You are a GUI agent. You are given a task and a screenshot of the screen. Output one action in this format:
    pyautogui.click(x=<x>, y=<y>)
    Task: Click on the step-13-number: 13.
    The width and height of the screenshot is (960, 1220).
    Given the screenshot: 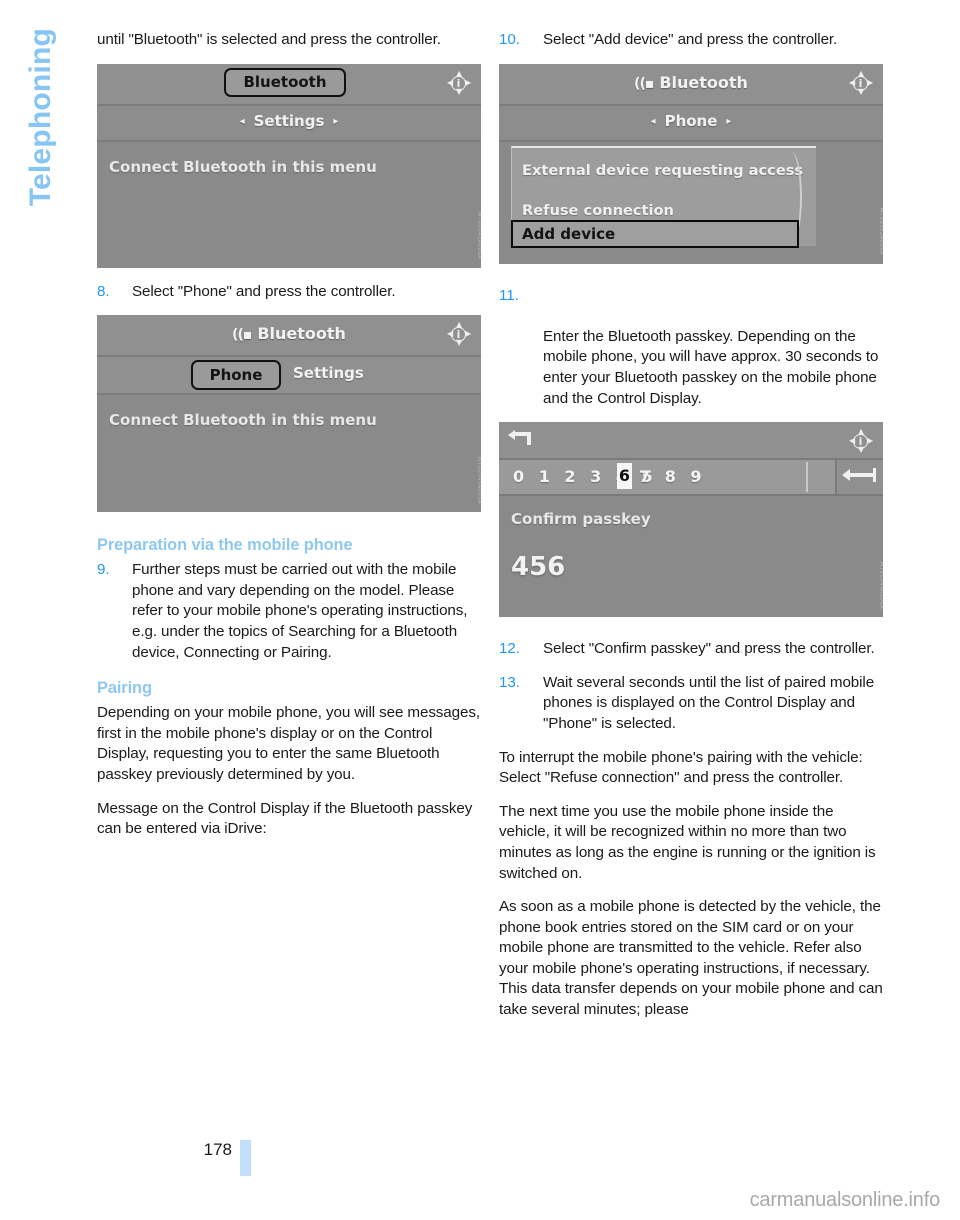 What is the action you would take?
    pyautogui.click(x=509, y=682)
    